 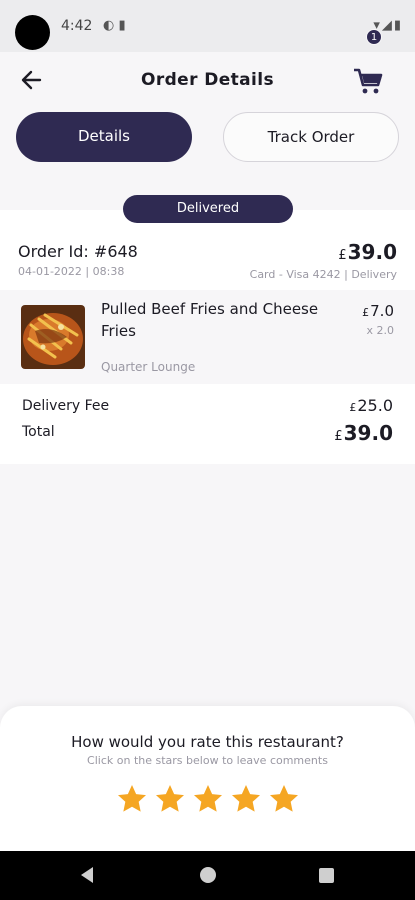 What do you see at coordinates (104, 137) in the screenshot?
I see `tab-details: Details` at bounding box center [104, 137].